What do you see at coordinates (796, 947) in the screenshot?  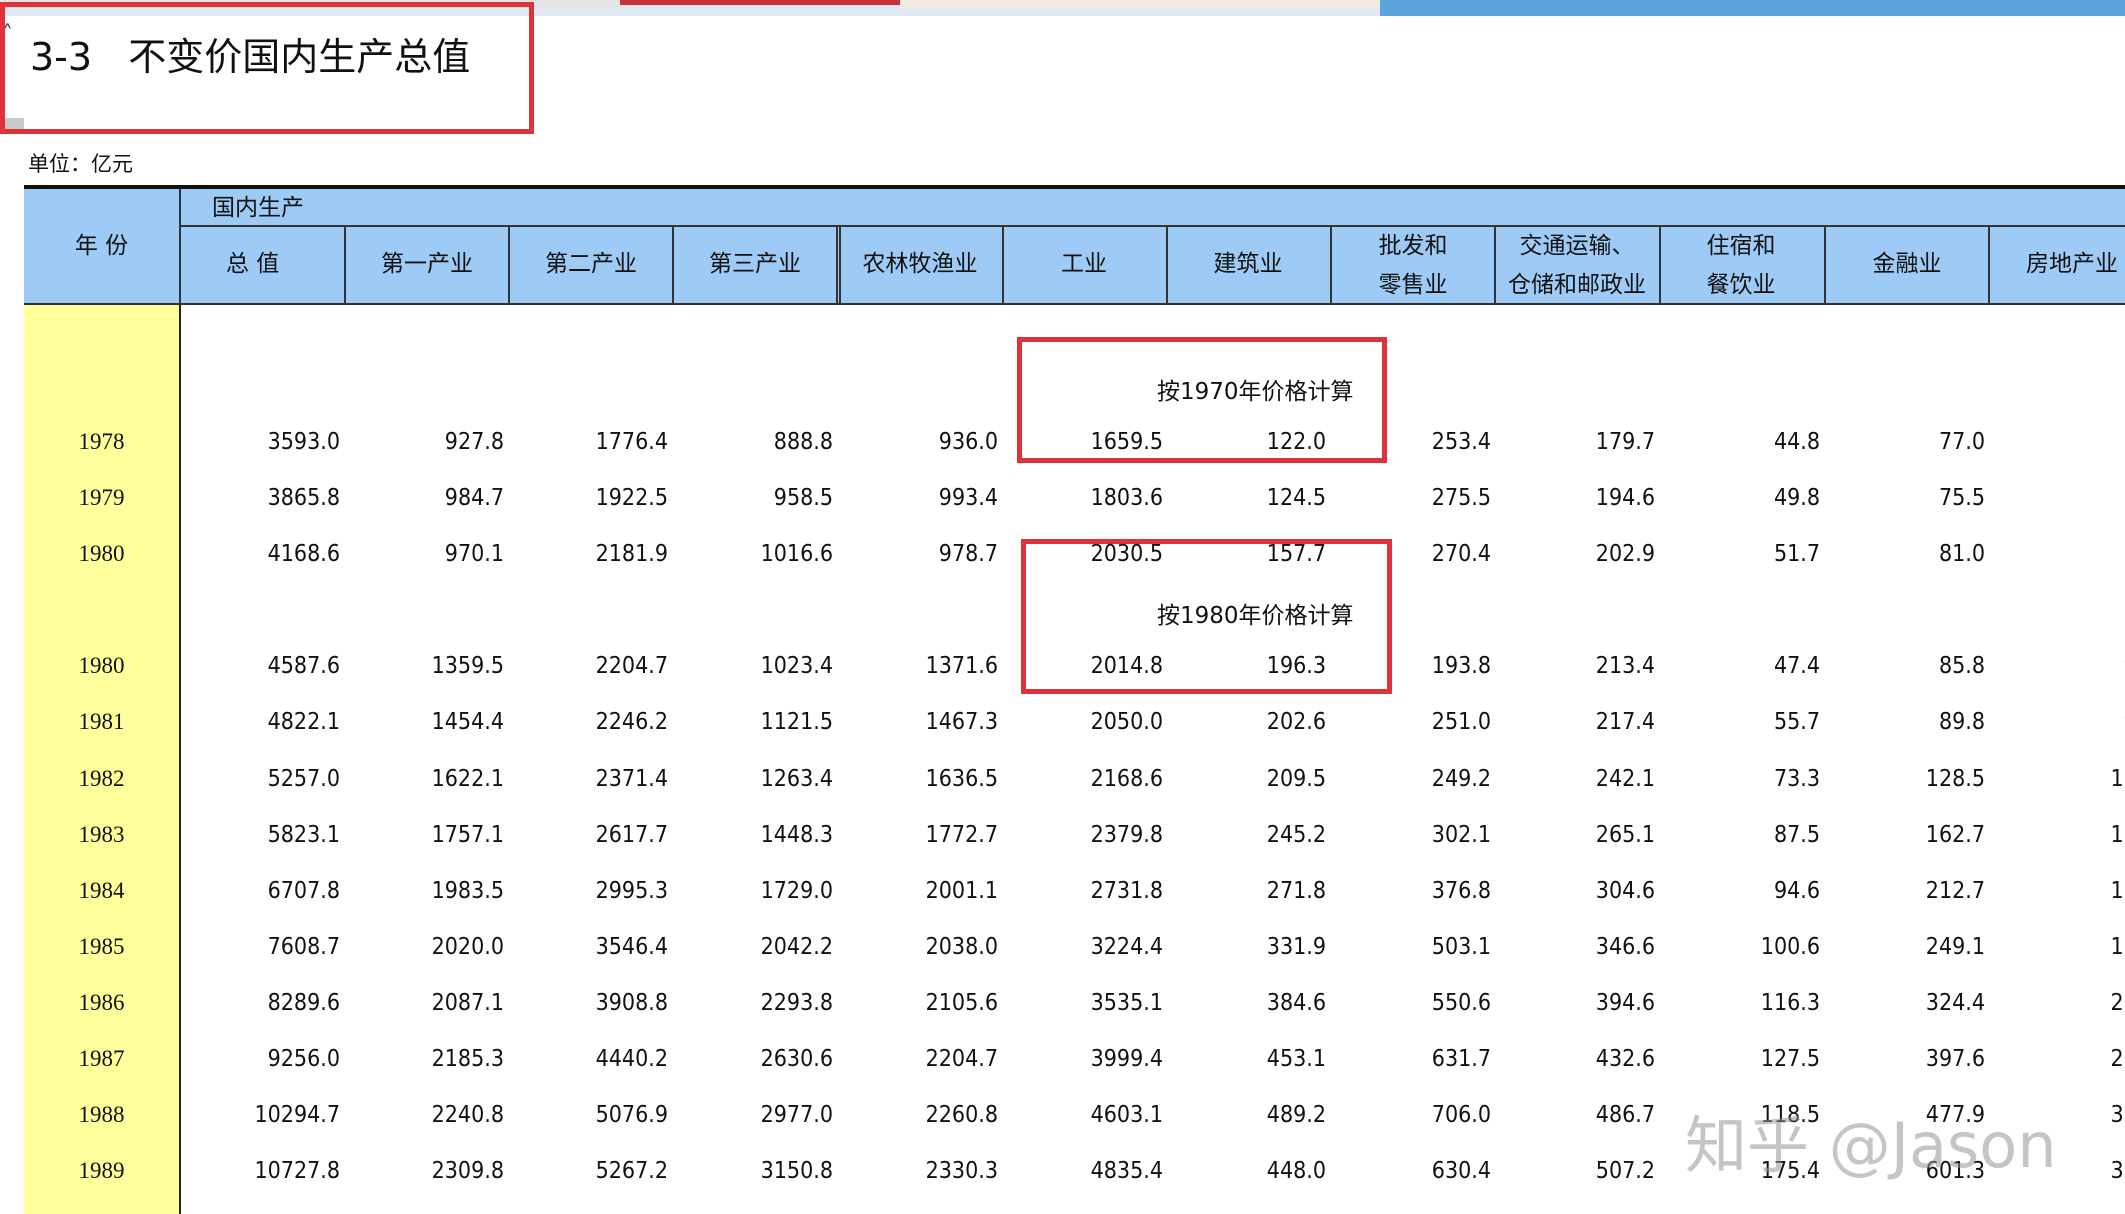 I see `cell-tertiary: 2042.2` at bounding box center [796, 947].